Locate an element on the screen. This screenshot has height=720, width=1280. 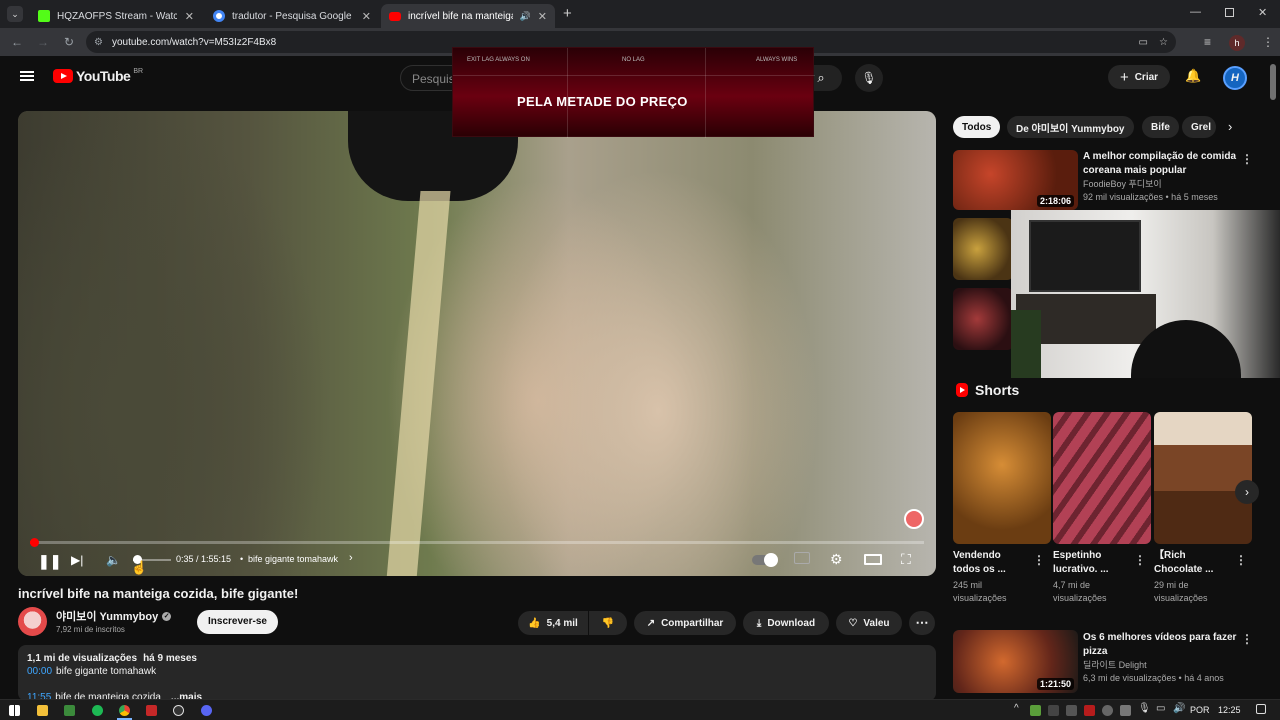
windows-start-icon is located at coordinates (14, 710).